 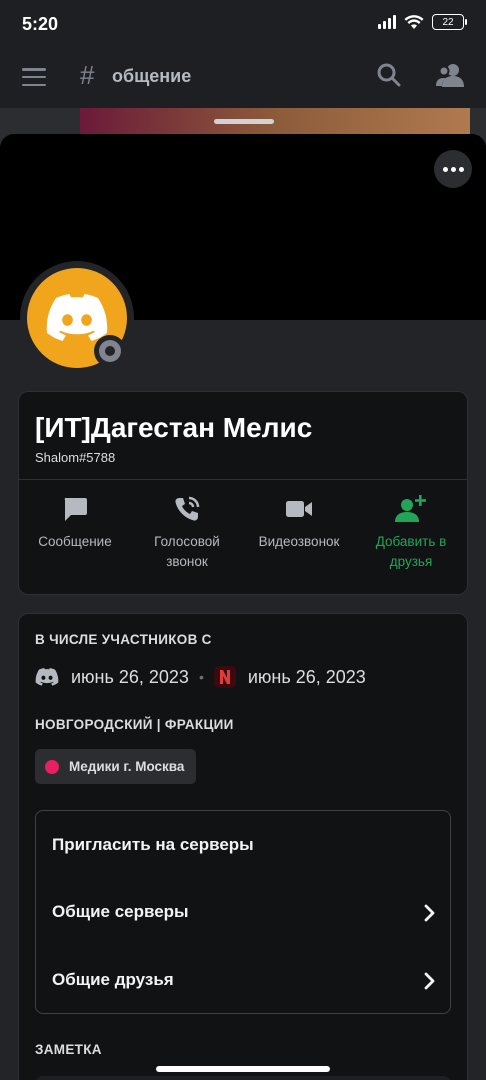 I want to click on status-time: 5:20, so click(x=40, y=24).